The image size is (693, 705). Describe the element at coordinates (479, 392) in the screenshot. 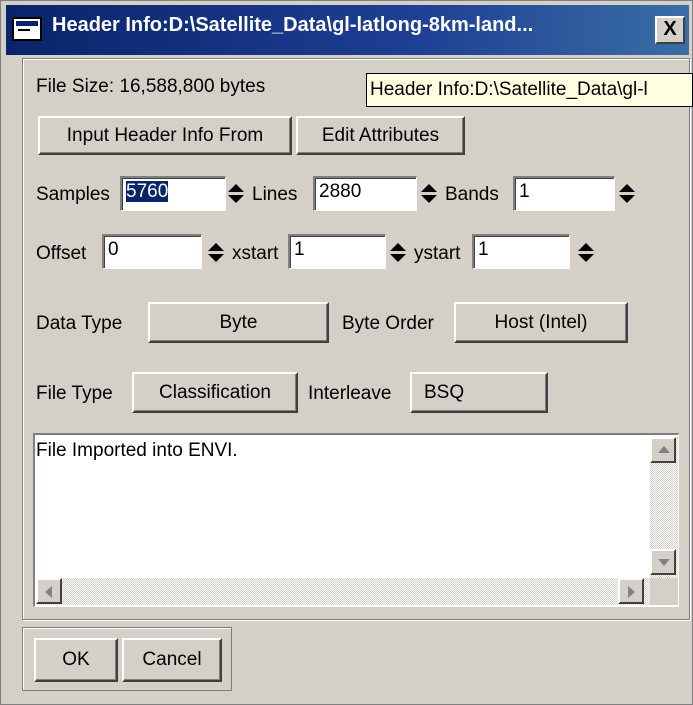

I see `interleave-dropdown: BSQ` at that location.